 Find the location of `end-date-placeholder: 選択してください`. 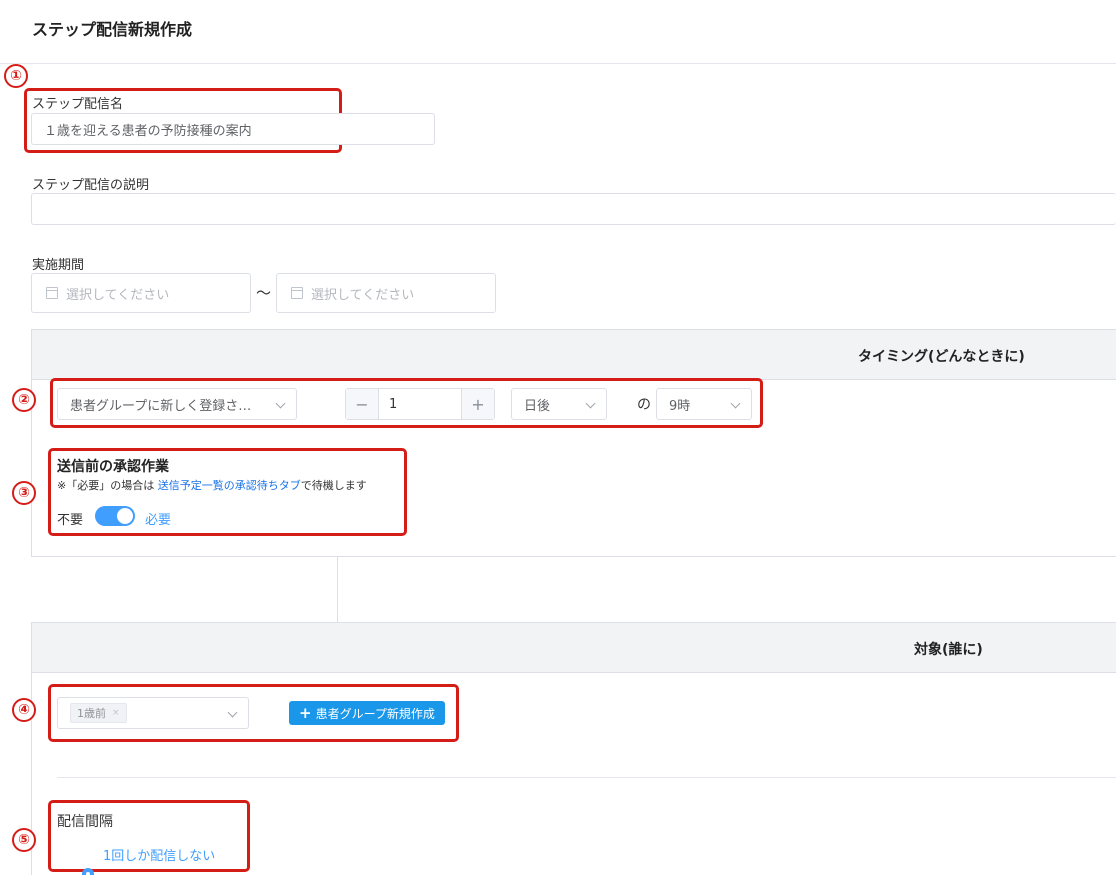

end-date-placeholder: 選択してください is located at coordinates (363, 295).